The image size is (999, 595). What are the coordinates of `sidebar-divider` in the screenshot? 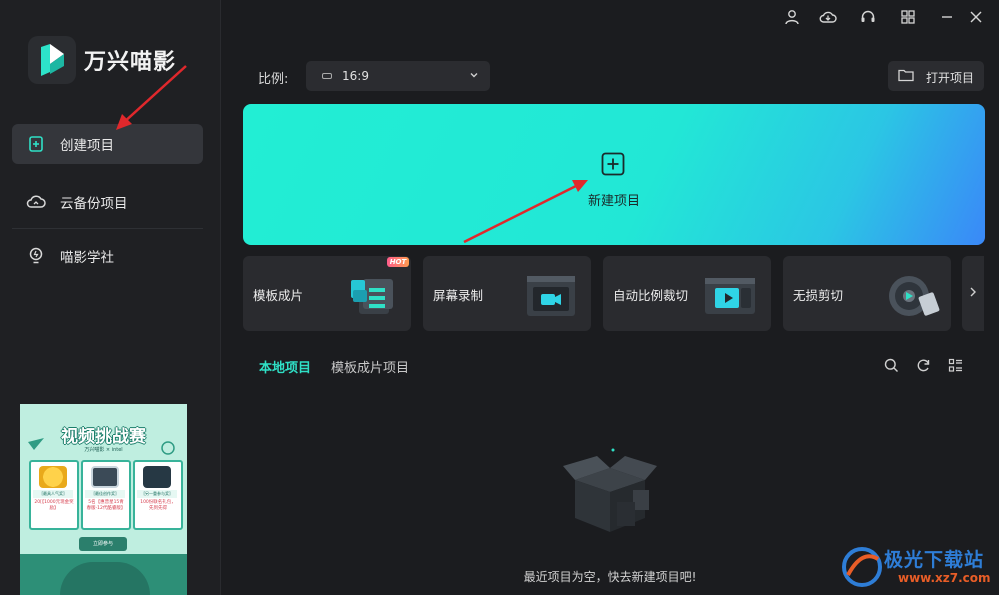 It's located at (107, 228).